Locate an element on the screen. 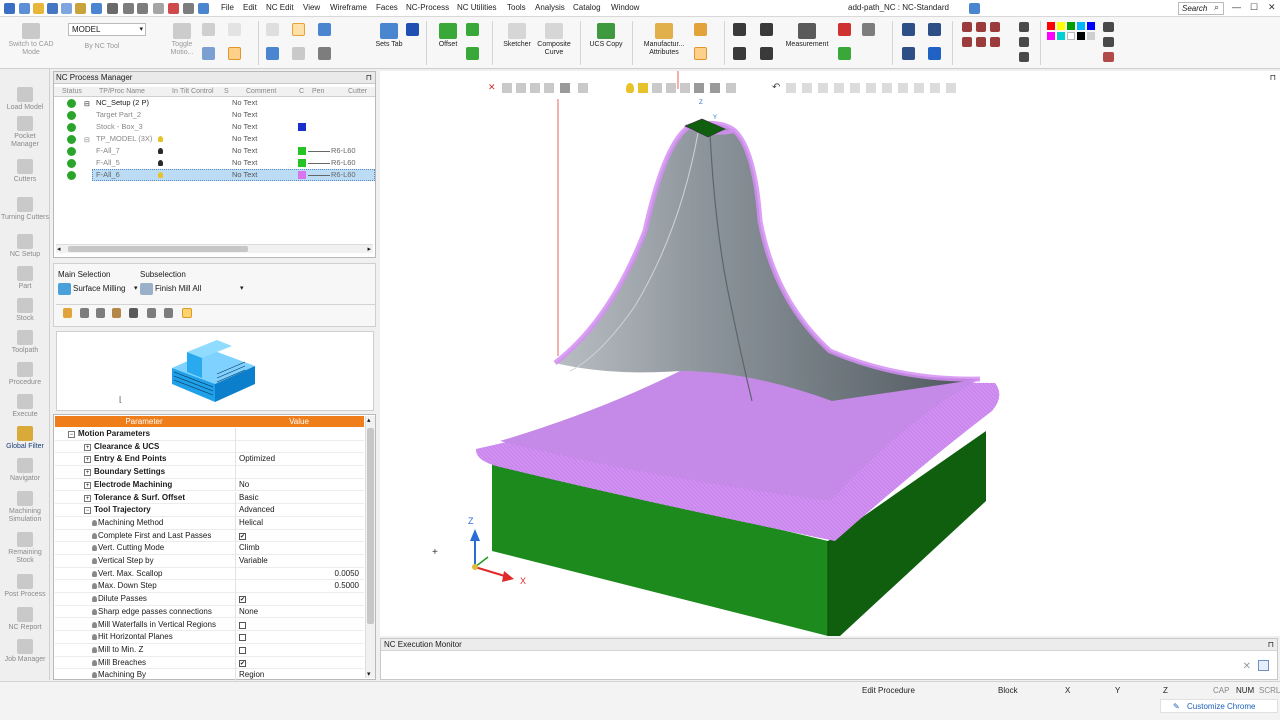  color-icon is located at coordinates (844, 29).